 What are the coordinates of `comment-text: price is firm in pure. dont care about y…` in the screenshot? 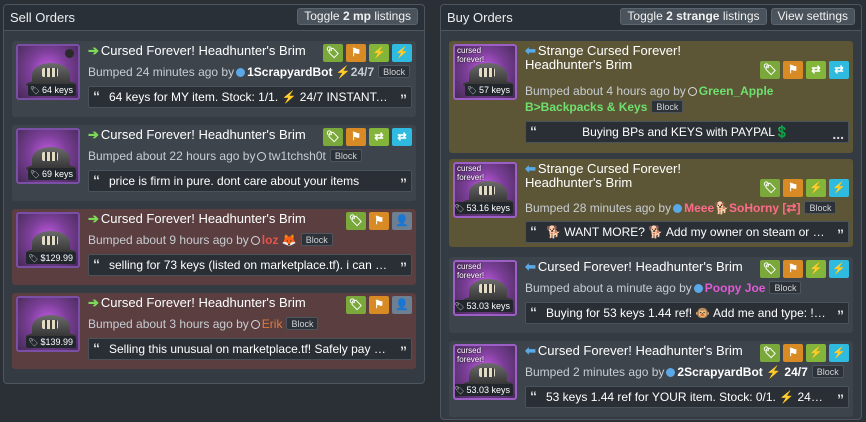 It's located at (234, 181).